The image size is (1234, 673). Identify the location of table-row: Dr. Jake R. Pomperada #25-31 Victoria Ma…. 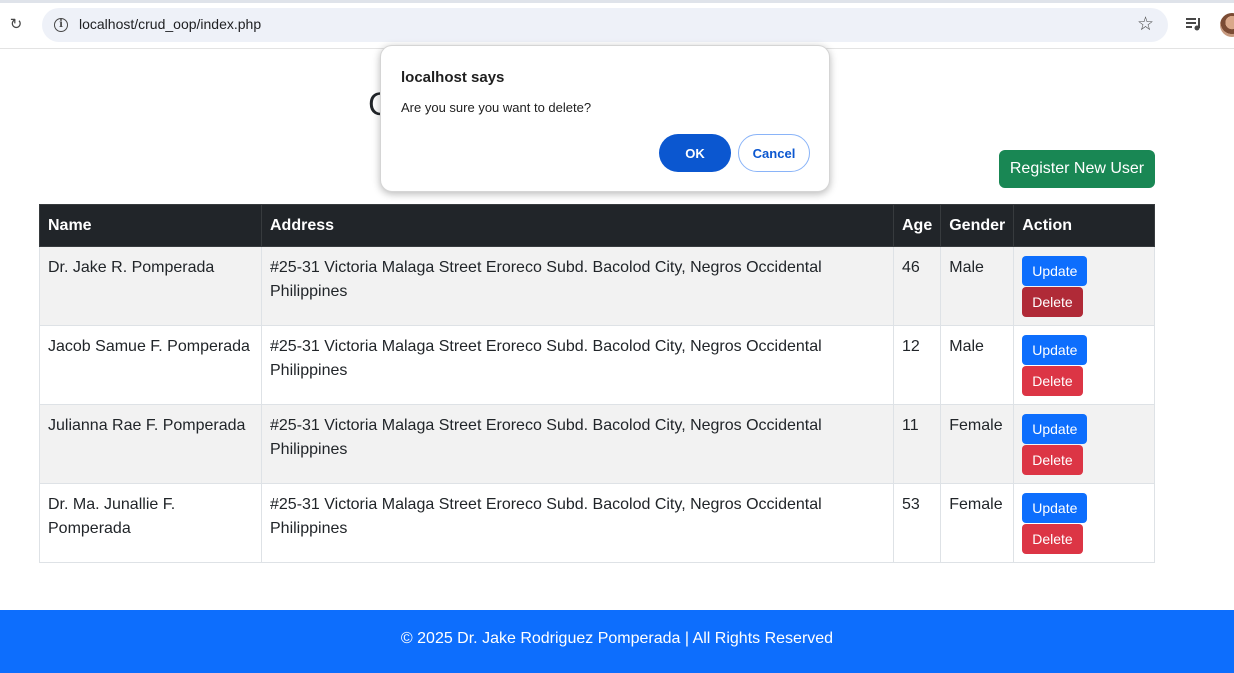
(597, 286).